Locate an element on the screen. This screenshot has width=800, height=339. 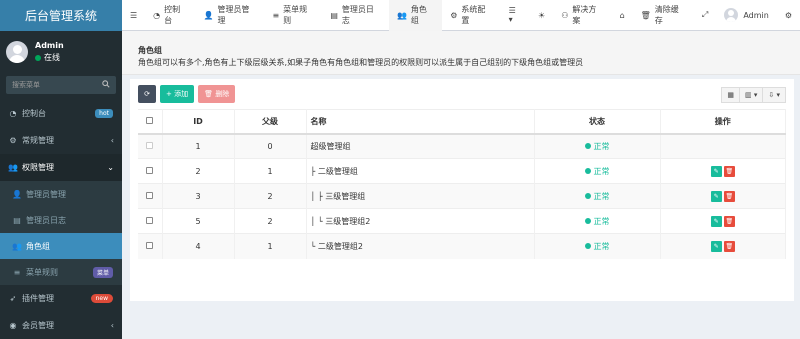
sidebar-item-group: 👥 角色组 is located at coordinates (61, 246).